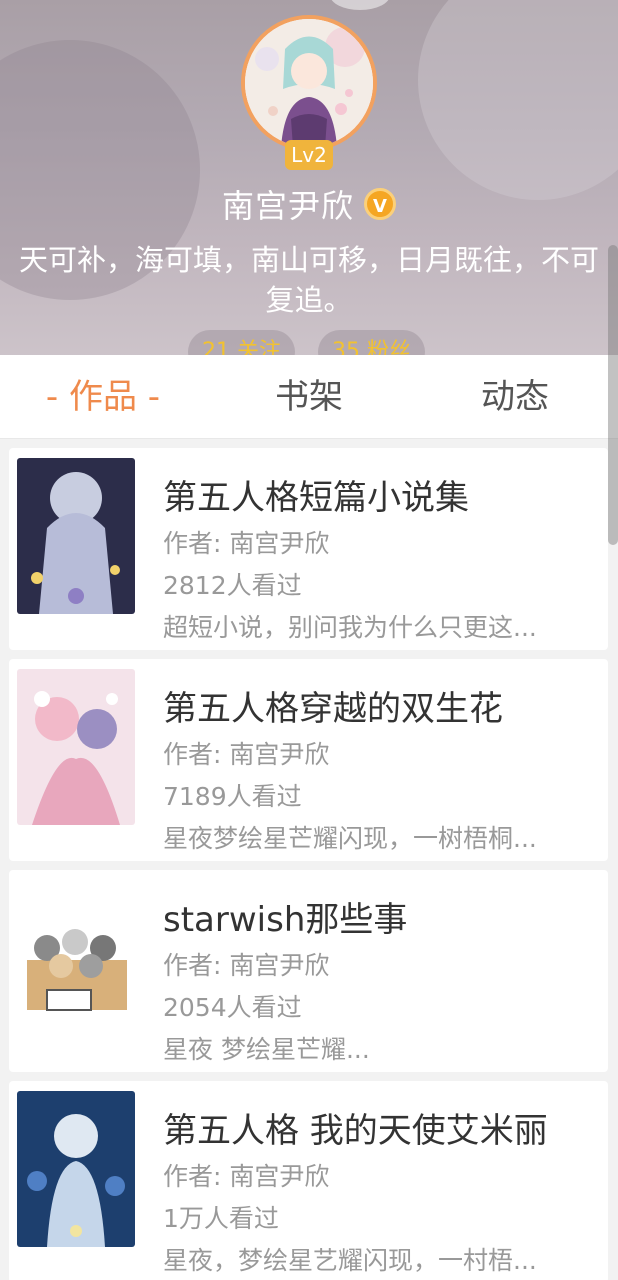  What do you see at coordinates (232, 1007) in the screenshot?
I see `book-views: 2054人看过` at bounding box center [232, 1007].